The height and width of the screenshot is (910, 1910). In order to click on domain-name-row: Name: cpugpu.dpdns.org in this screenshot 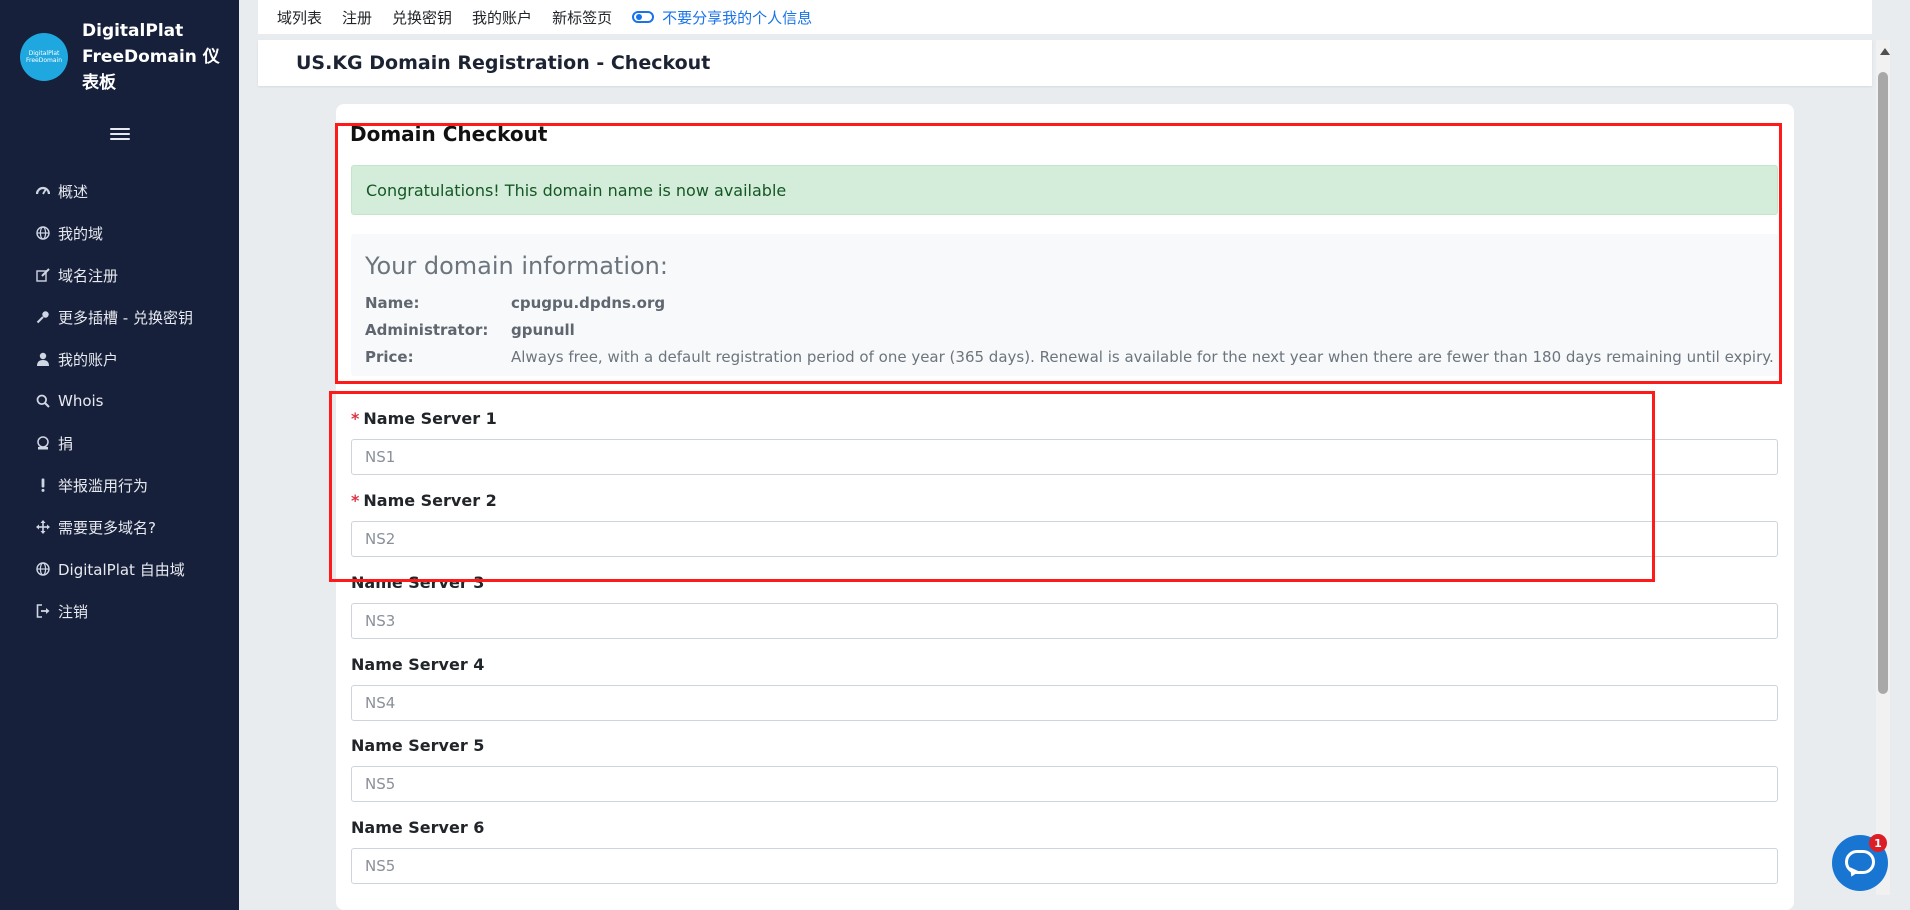, I will do `click(515, 303)`.